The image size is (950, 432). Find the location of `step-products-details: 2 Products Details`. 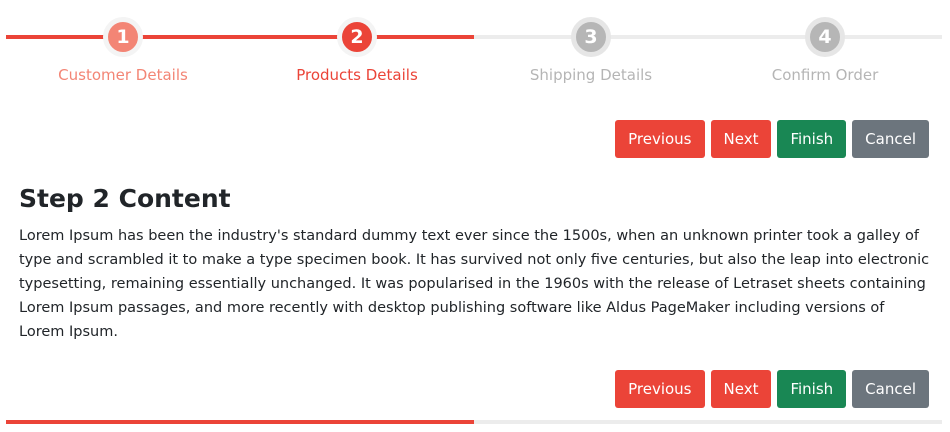

step-products-details: 2 Products Details is located at coordinates (357, 56).